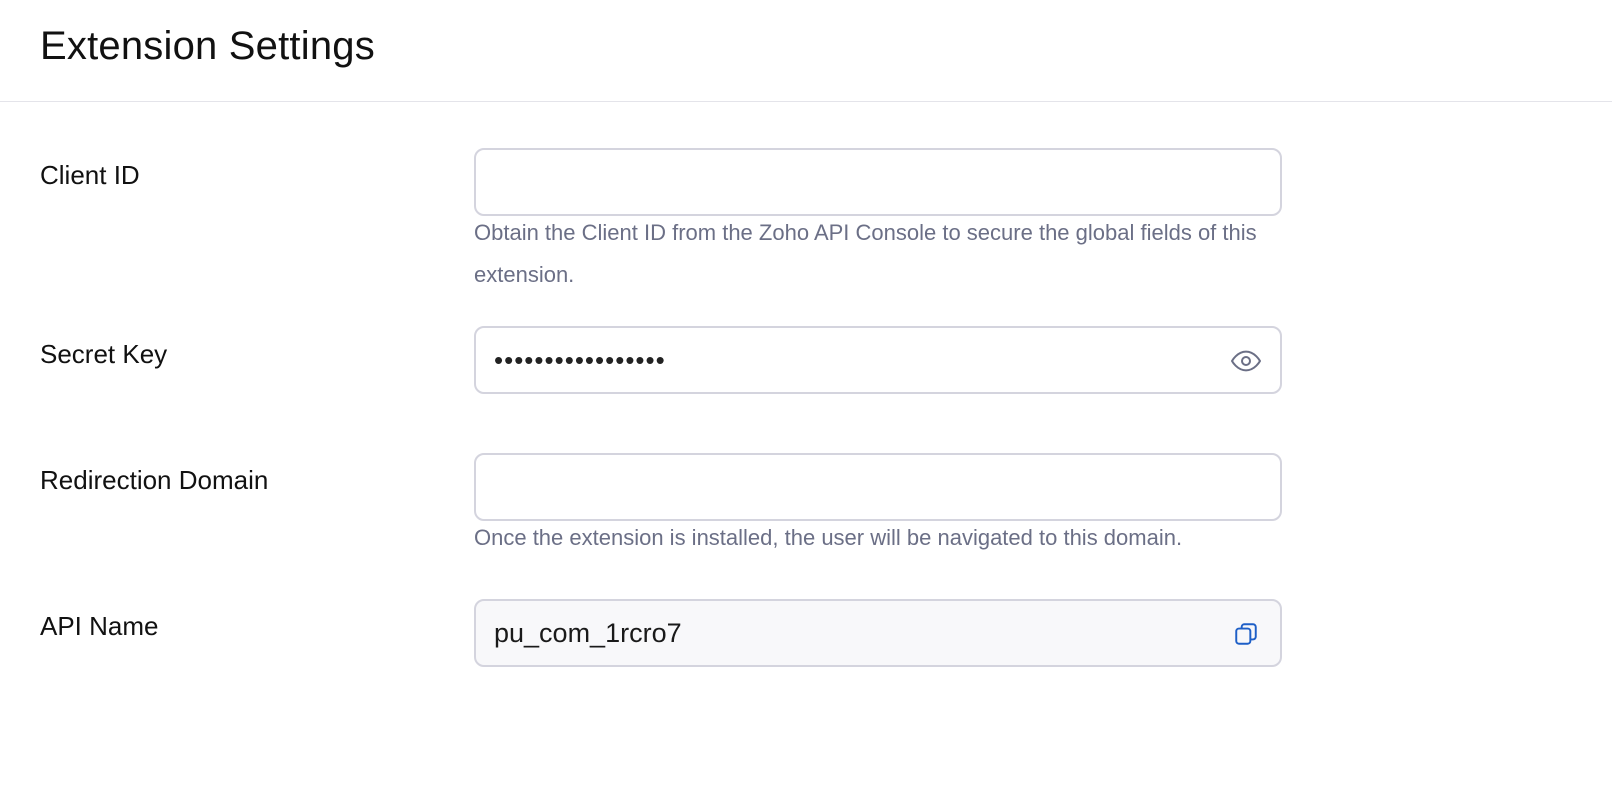 Image resolution: width=1612 pixels, height=790 pixels. I want to click on client-id-input, so click(878, 182).